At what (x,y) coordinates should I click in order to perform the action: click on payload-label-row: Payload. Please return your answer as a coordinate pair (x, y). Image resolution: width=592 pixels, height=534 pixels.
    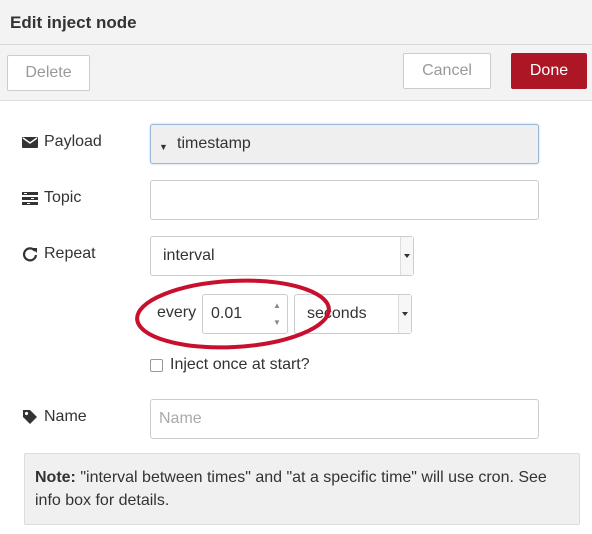
    Looking at the image, I should click on (62, 142).